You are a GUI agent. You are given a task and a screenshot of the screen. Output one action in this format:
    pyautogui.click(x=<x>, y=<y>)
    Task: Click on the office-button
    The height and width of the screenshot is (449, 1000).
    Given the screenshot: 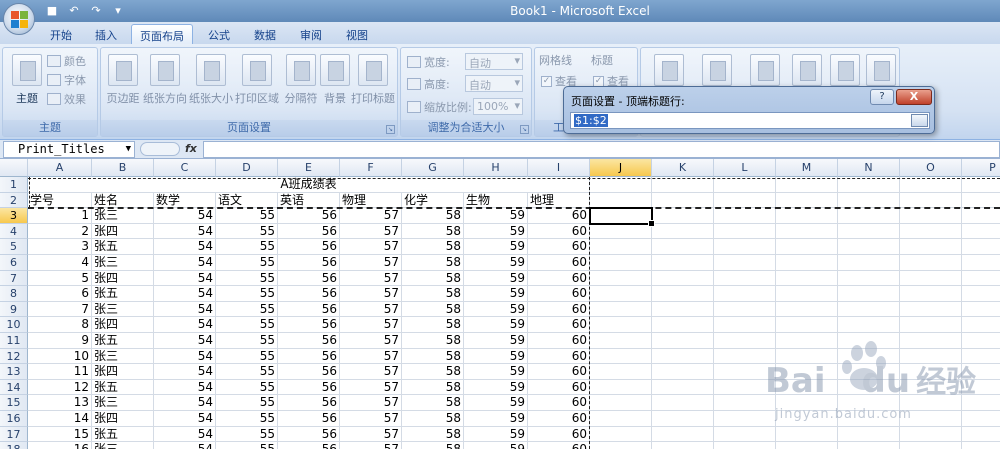 What is the action you would take?
    pyautogui.click(x=19, y=19)
    